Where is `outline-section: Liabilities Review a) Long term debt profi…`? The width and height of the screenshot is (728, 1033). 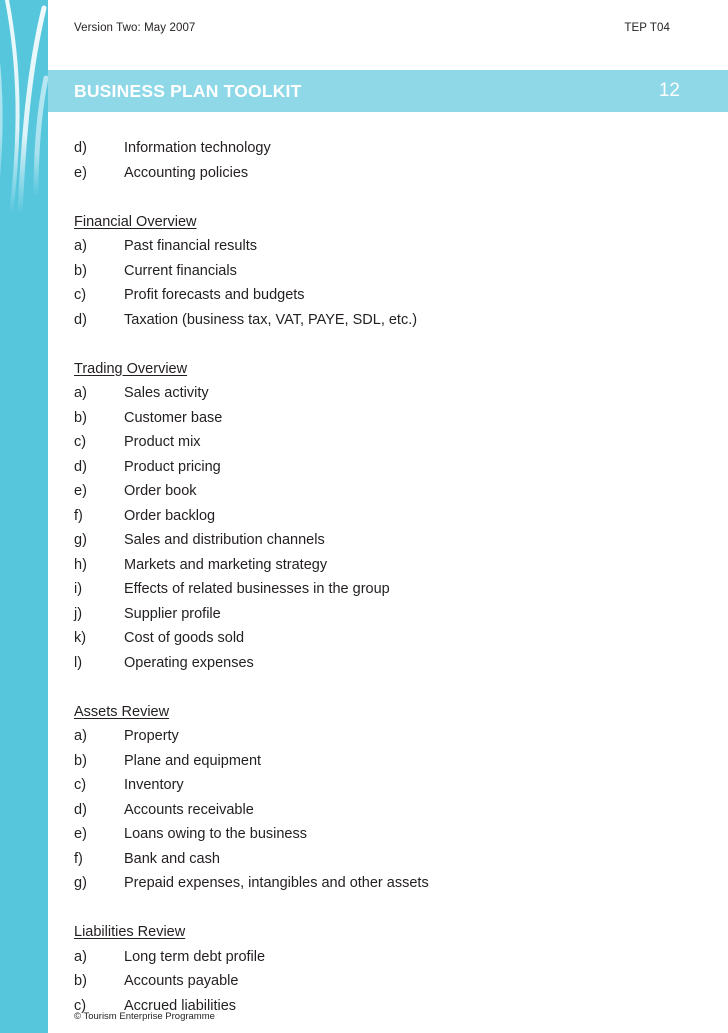
outline-section: Liabilities Review a) Long term debt profi… is located at coordinates (384, 969).